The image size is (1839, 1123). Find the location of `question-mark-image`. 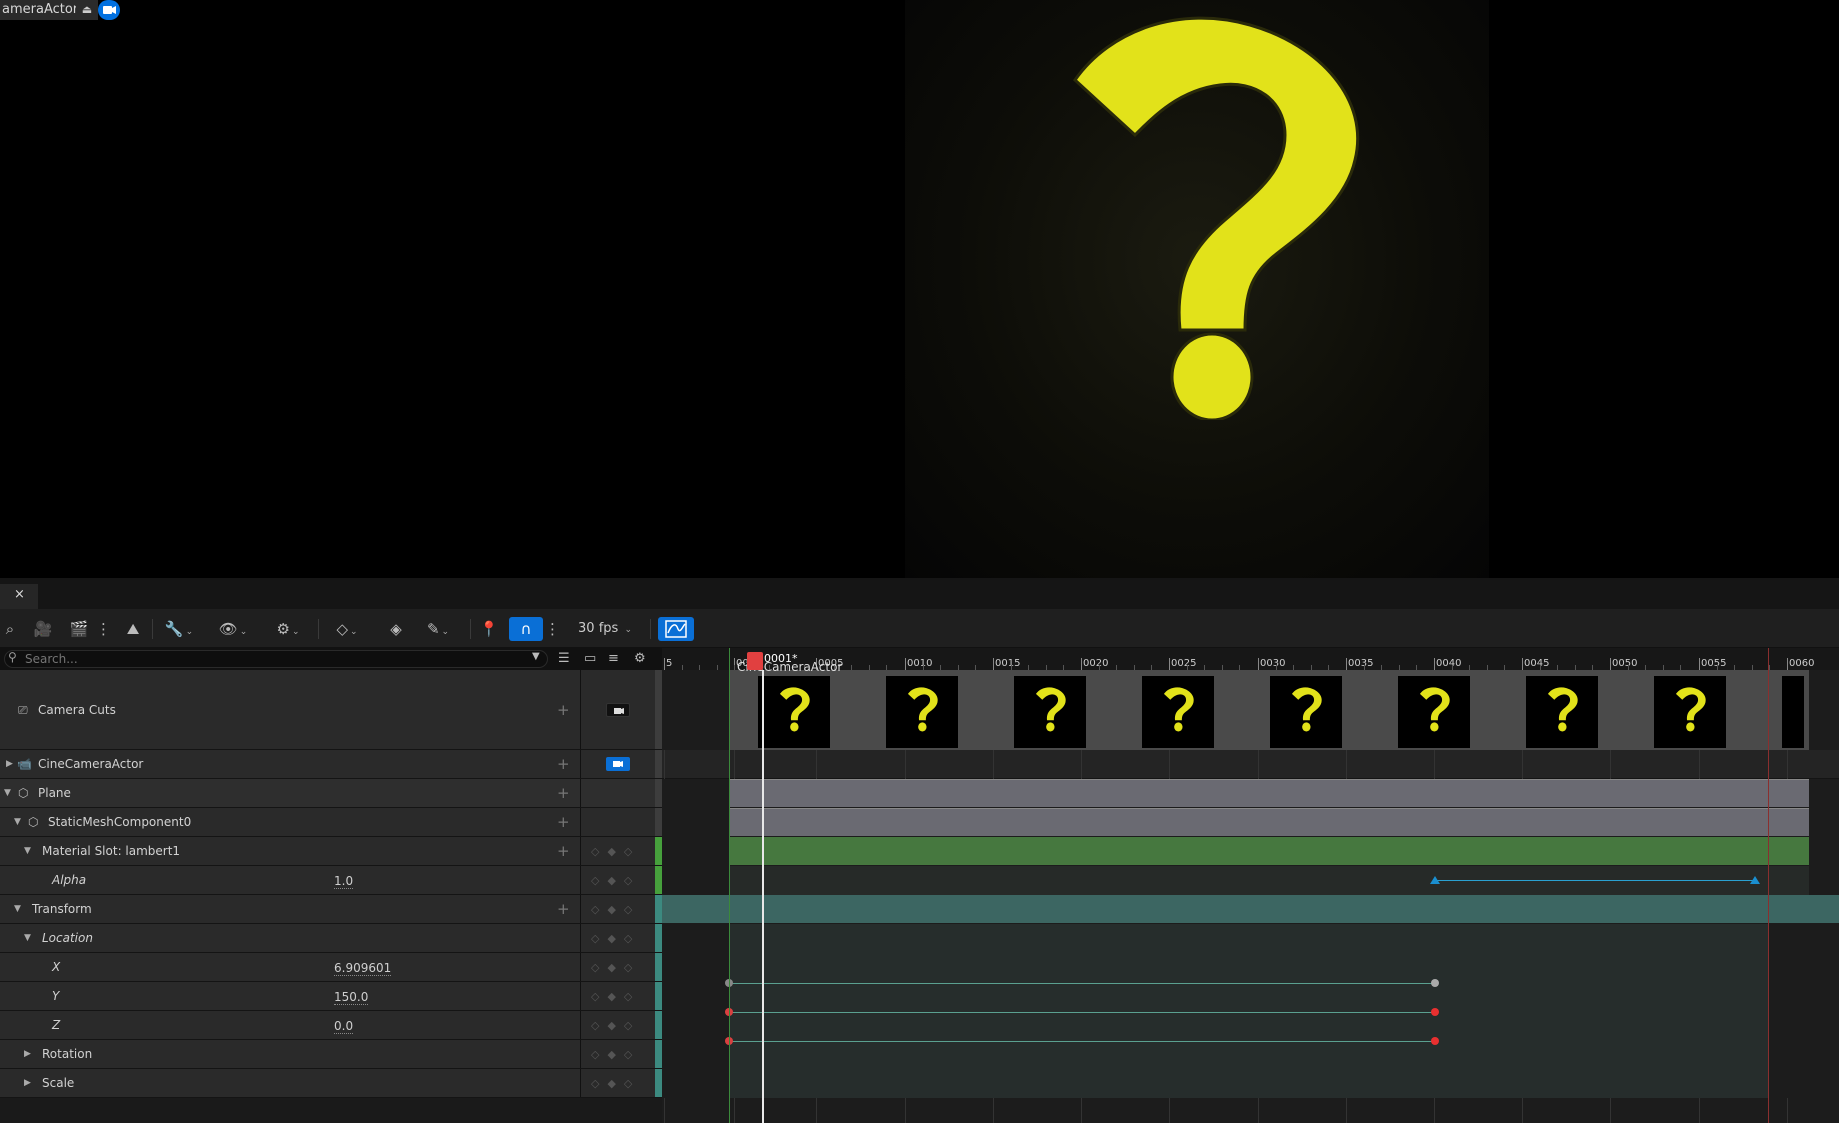

question-mark-image is located at coordinates (1216, 218).